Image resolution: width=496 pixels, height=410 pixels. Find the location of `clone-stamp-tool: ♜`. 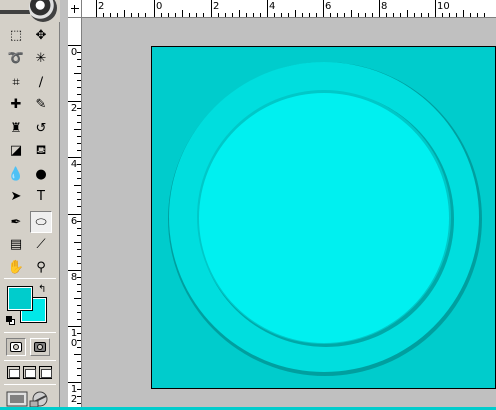

clone-stamp-tool: ♜ is located at coordinates (16, 128).